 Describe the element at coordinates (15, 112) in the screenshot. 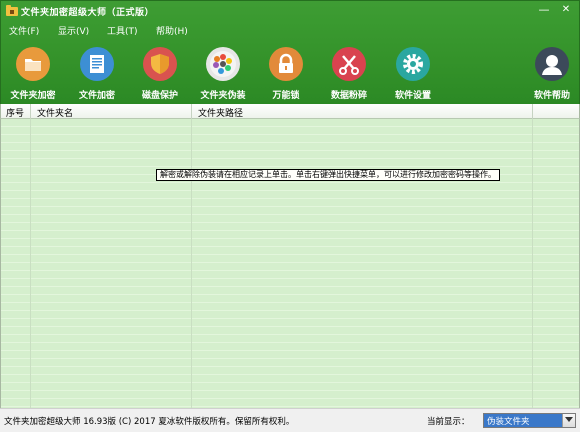

I see `column-header-index: 序号` at that location.